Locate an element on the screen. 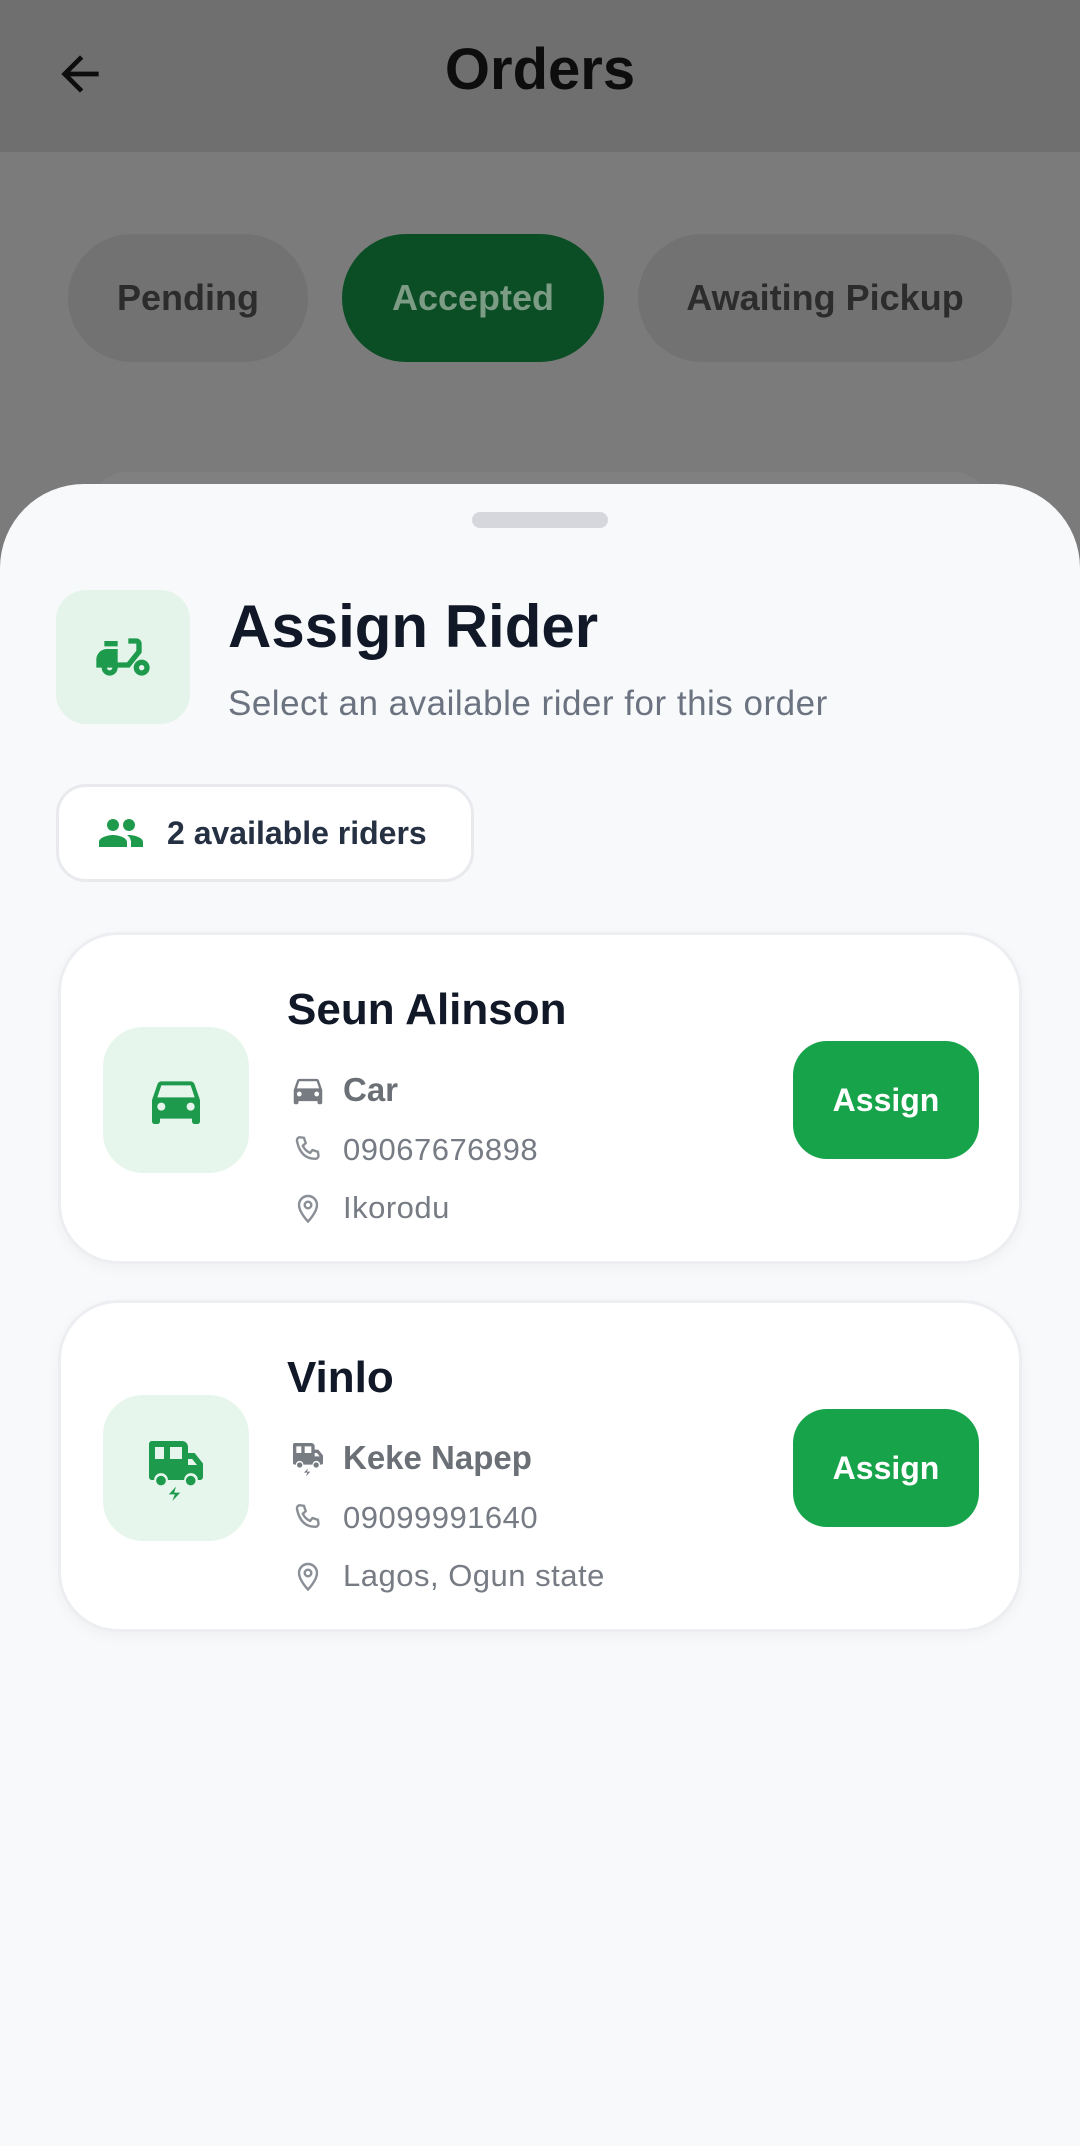 Image resolution: width=1080 pixels, height=2146 pixels. rider-phone: 09099991640 is located at coordinates (412, 1518).